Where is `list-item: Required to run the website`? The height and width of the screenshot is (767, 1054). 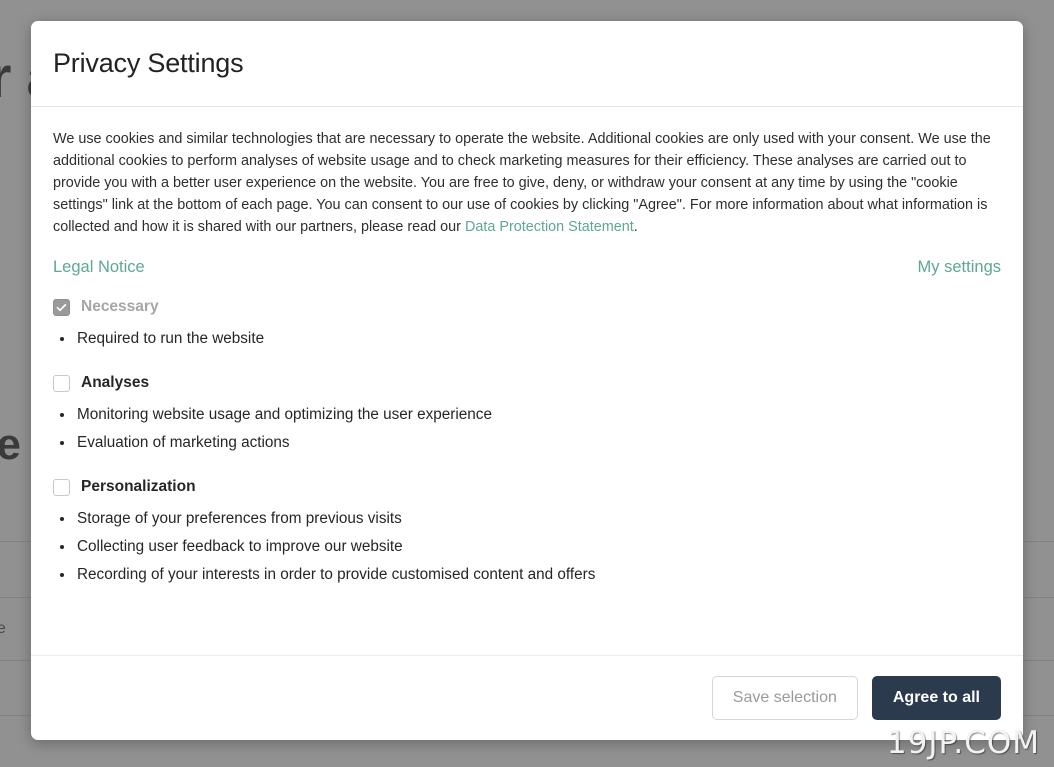 list-item: Required to run the website is located at coordinates (527, 339).